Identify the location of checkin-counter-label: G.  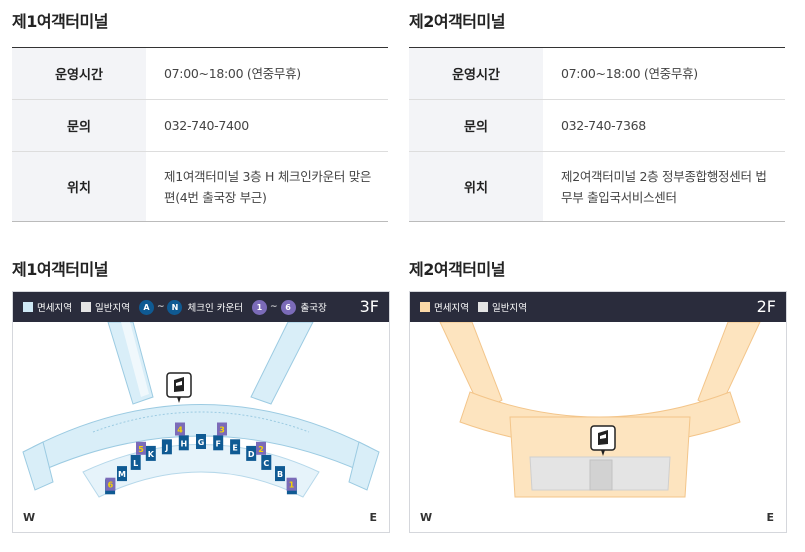
(201, 442).